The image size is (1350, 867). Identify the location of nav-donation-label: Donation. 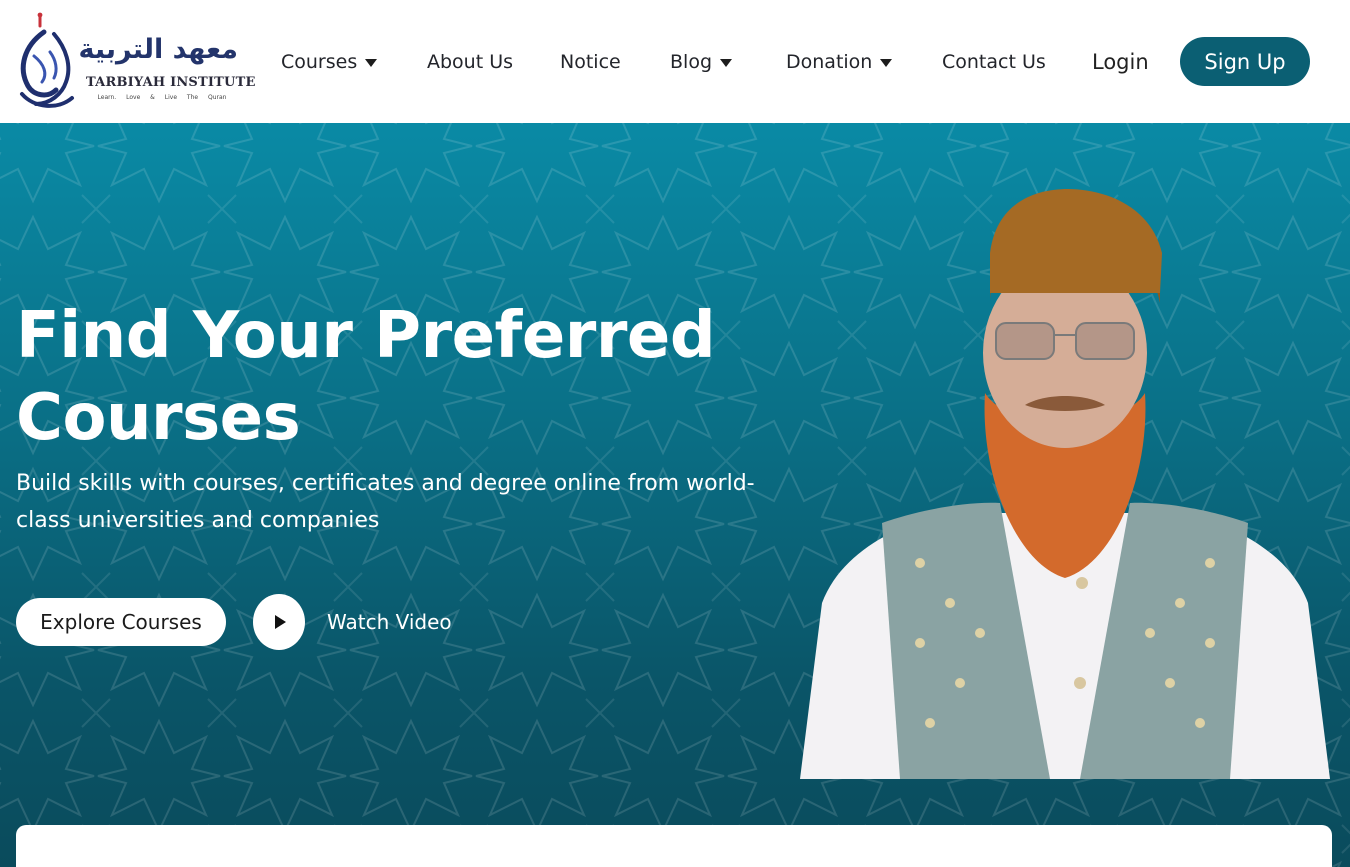
(829, 62).